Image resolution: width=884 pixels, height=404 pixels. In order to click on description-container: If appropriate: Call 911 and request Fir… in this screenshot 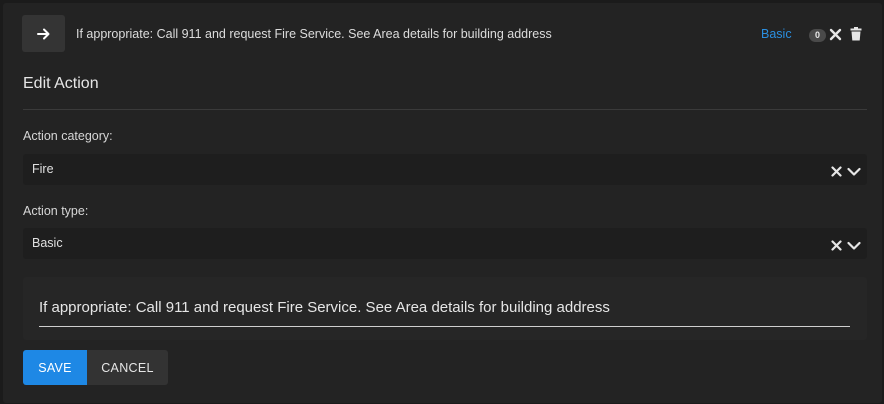, I will do `click(445, 308)`.